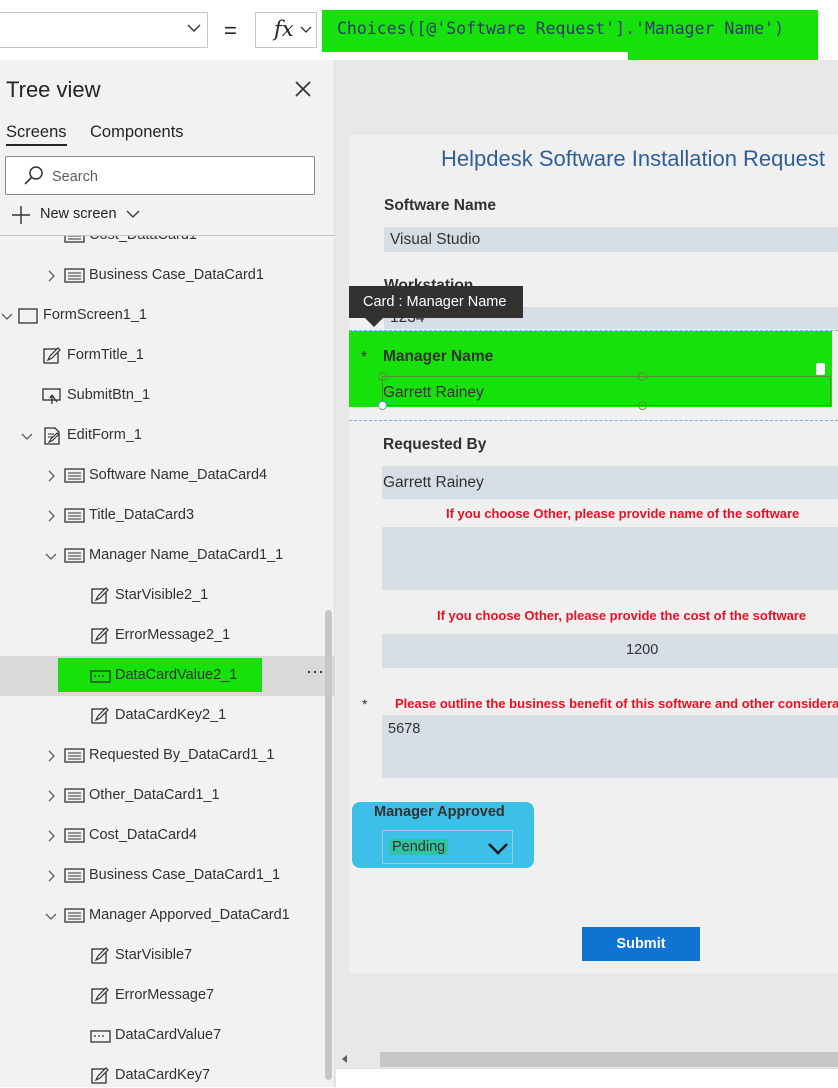  What do you see at coordinates (328, 845) in the screenshot?
I see `tree-scrollbar` at bounding box center [328, 845].